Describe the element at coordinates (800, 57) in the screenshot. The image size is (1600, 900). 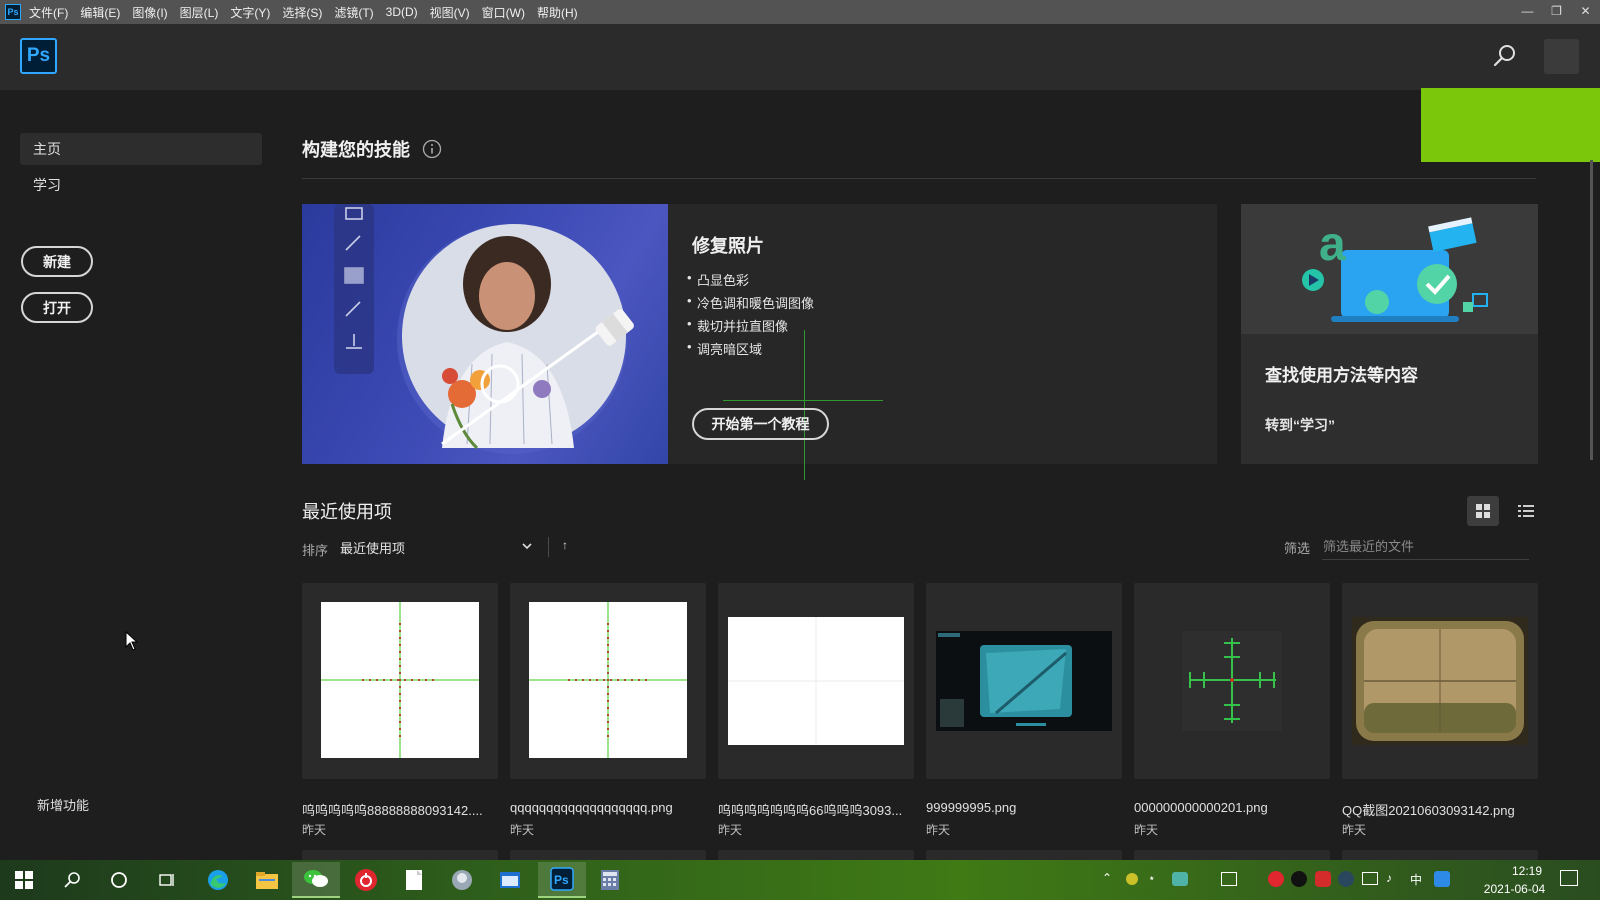
I see `app-header` at that location.